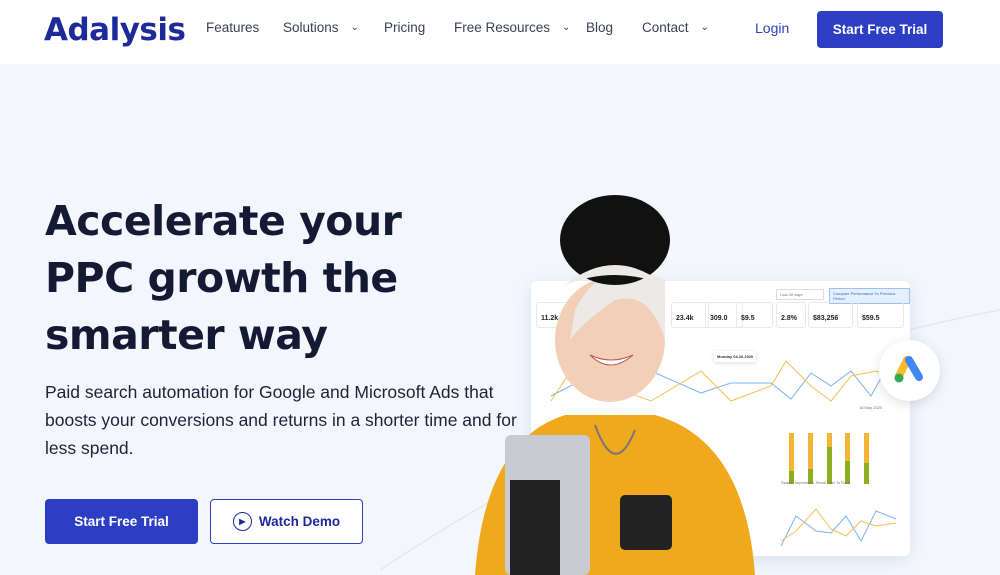  Describe the element at coordinates (800, 294) in the screenshot. I see `date-range-select: Last 30 days` at that location.